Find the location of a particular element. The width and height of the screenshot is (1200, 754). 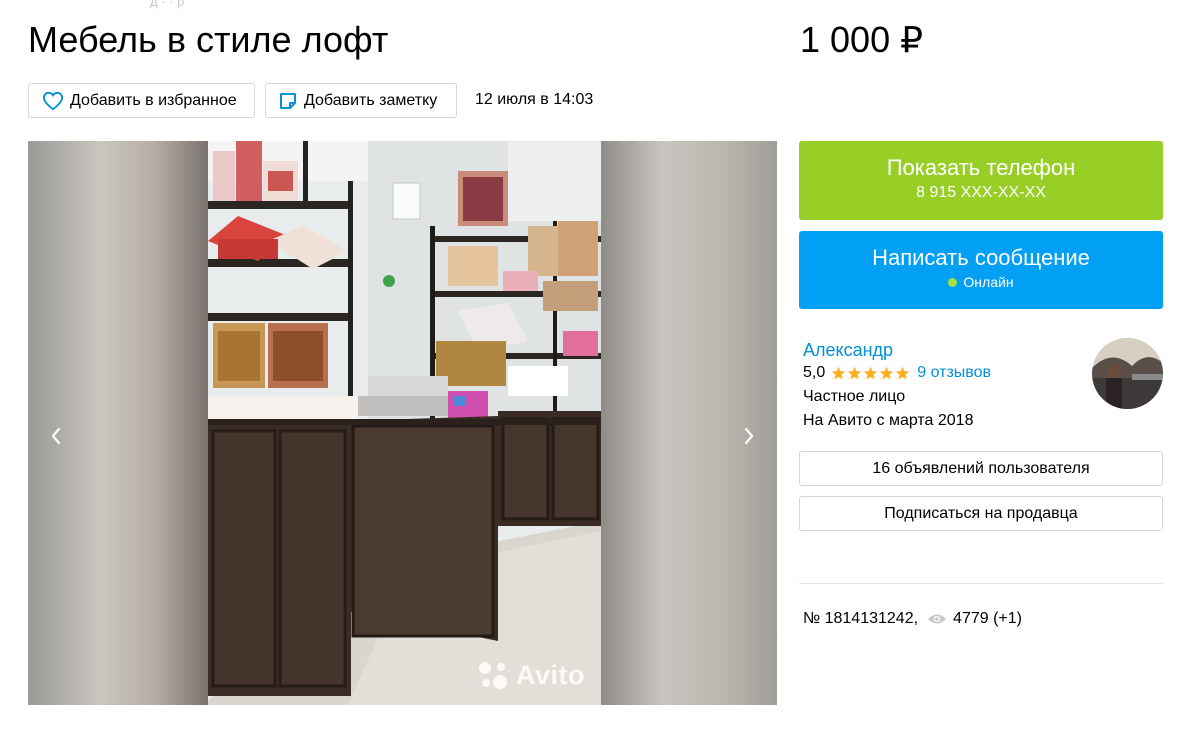

write-message-button: Написать сообщение Онлайн is located at coordinates (981, 270).